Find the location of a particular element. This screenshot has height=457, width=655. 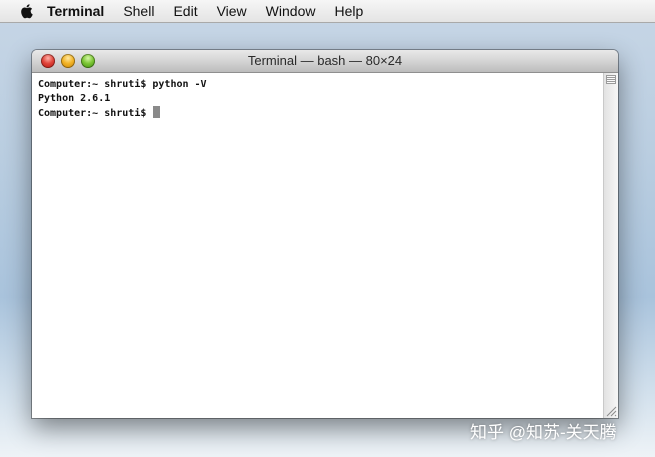

window-title: Terminal — bash — 80×24 is located at coordinates (325, 60).